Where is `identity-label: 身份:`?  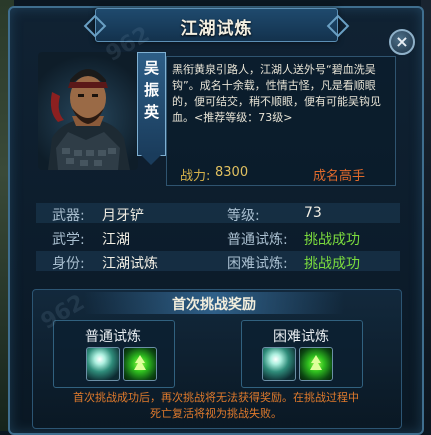
identity-label: 身份: is located at coordinates (68, 264).